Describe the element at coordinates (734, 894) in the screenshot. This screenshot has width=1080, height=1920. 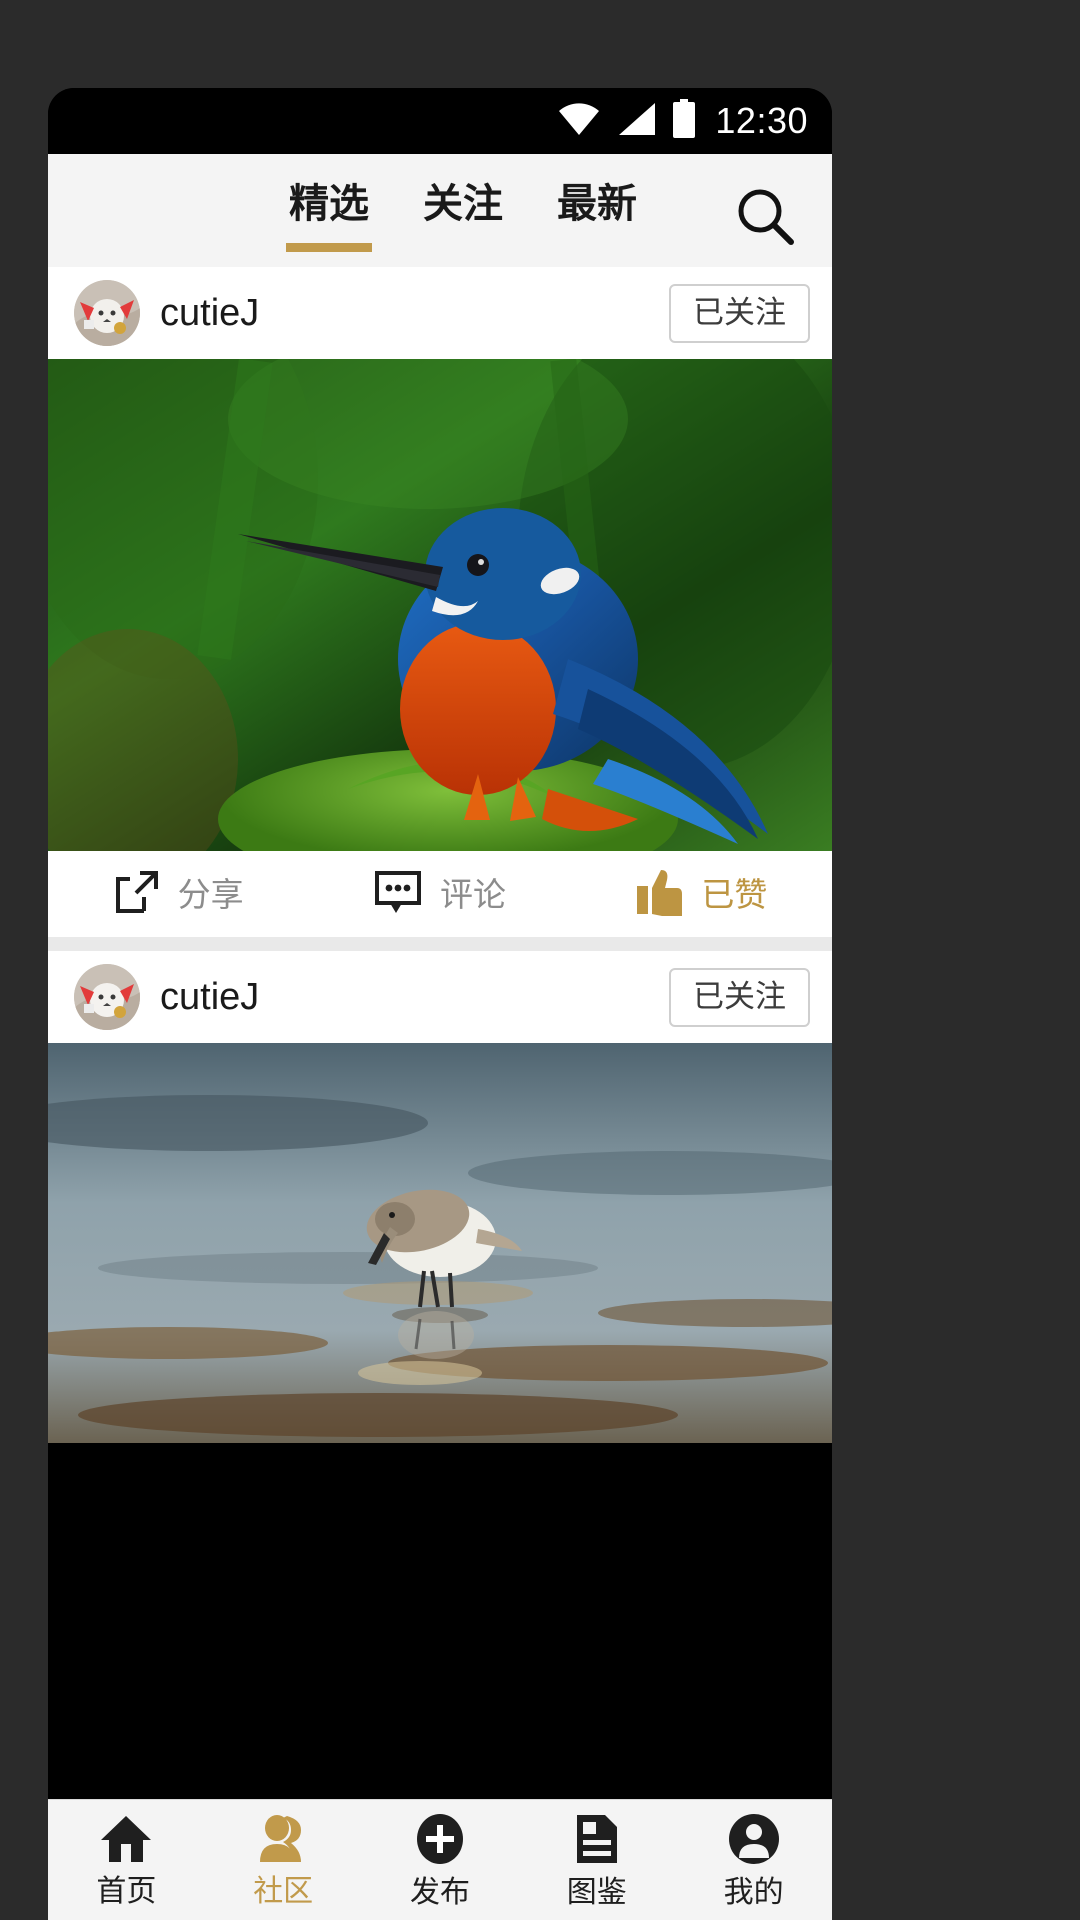
I see `like-label: 已赞` at that location.